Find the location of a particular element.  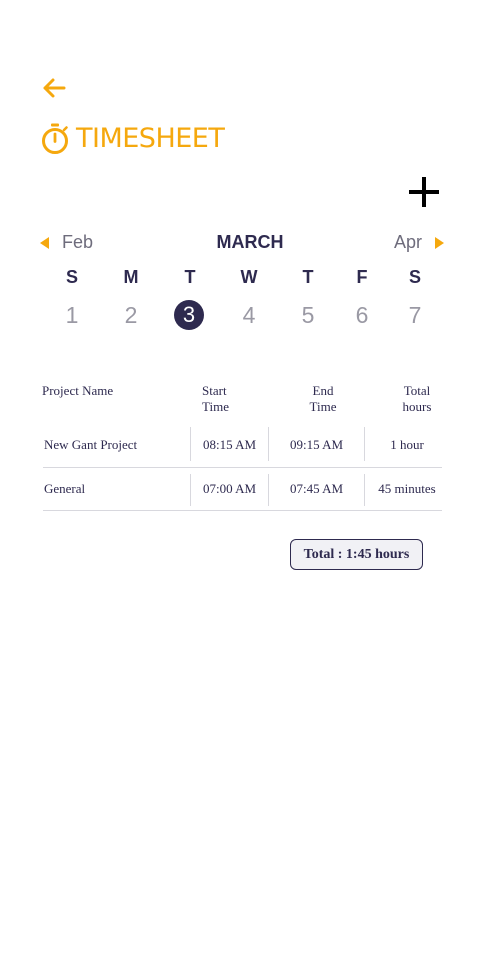

total-hours-badge: Total : 1:45 hours is located at coordinates (356, 554).